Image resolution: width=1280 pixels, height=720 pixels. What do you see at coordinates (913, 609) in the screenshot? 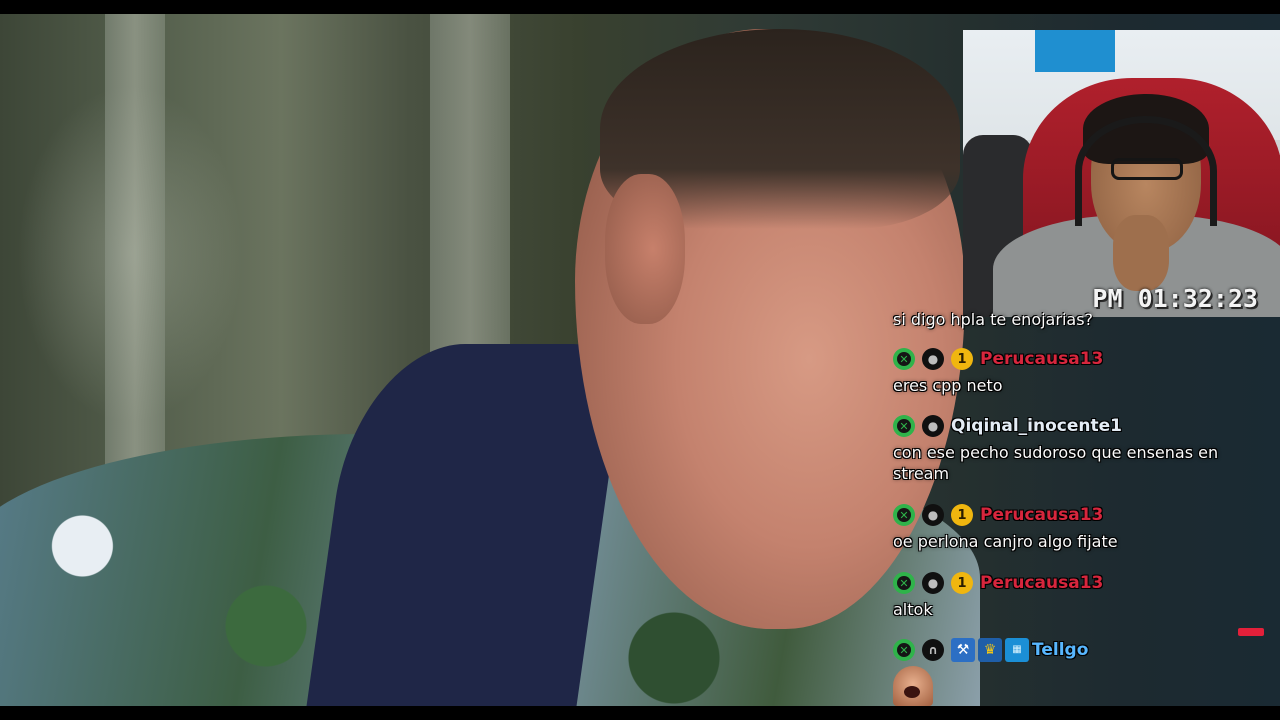
I see `chat-message-text: altok` at bounding box center [913, 609].